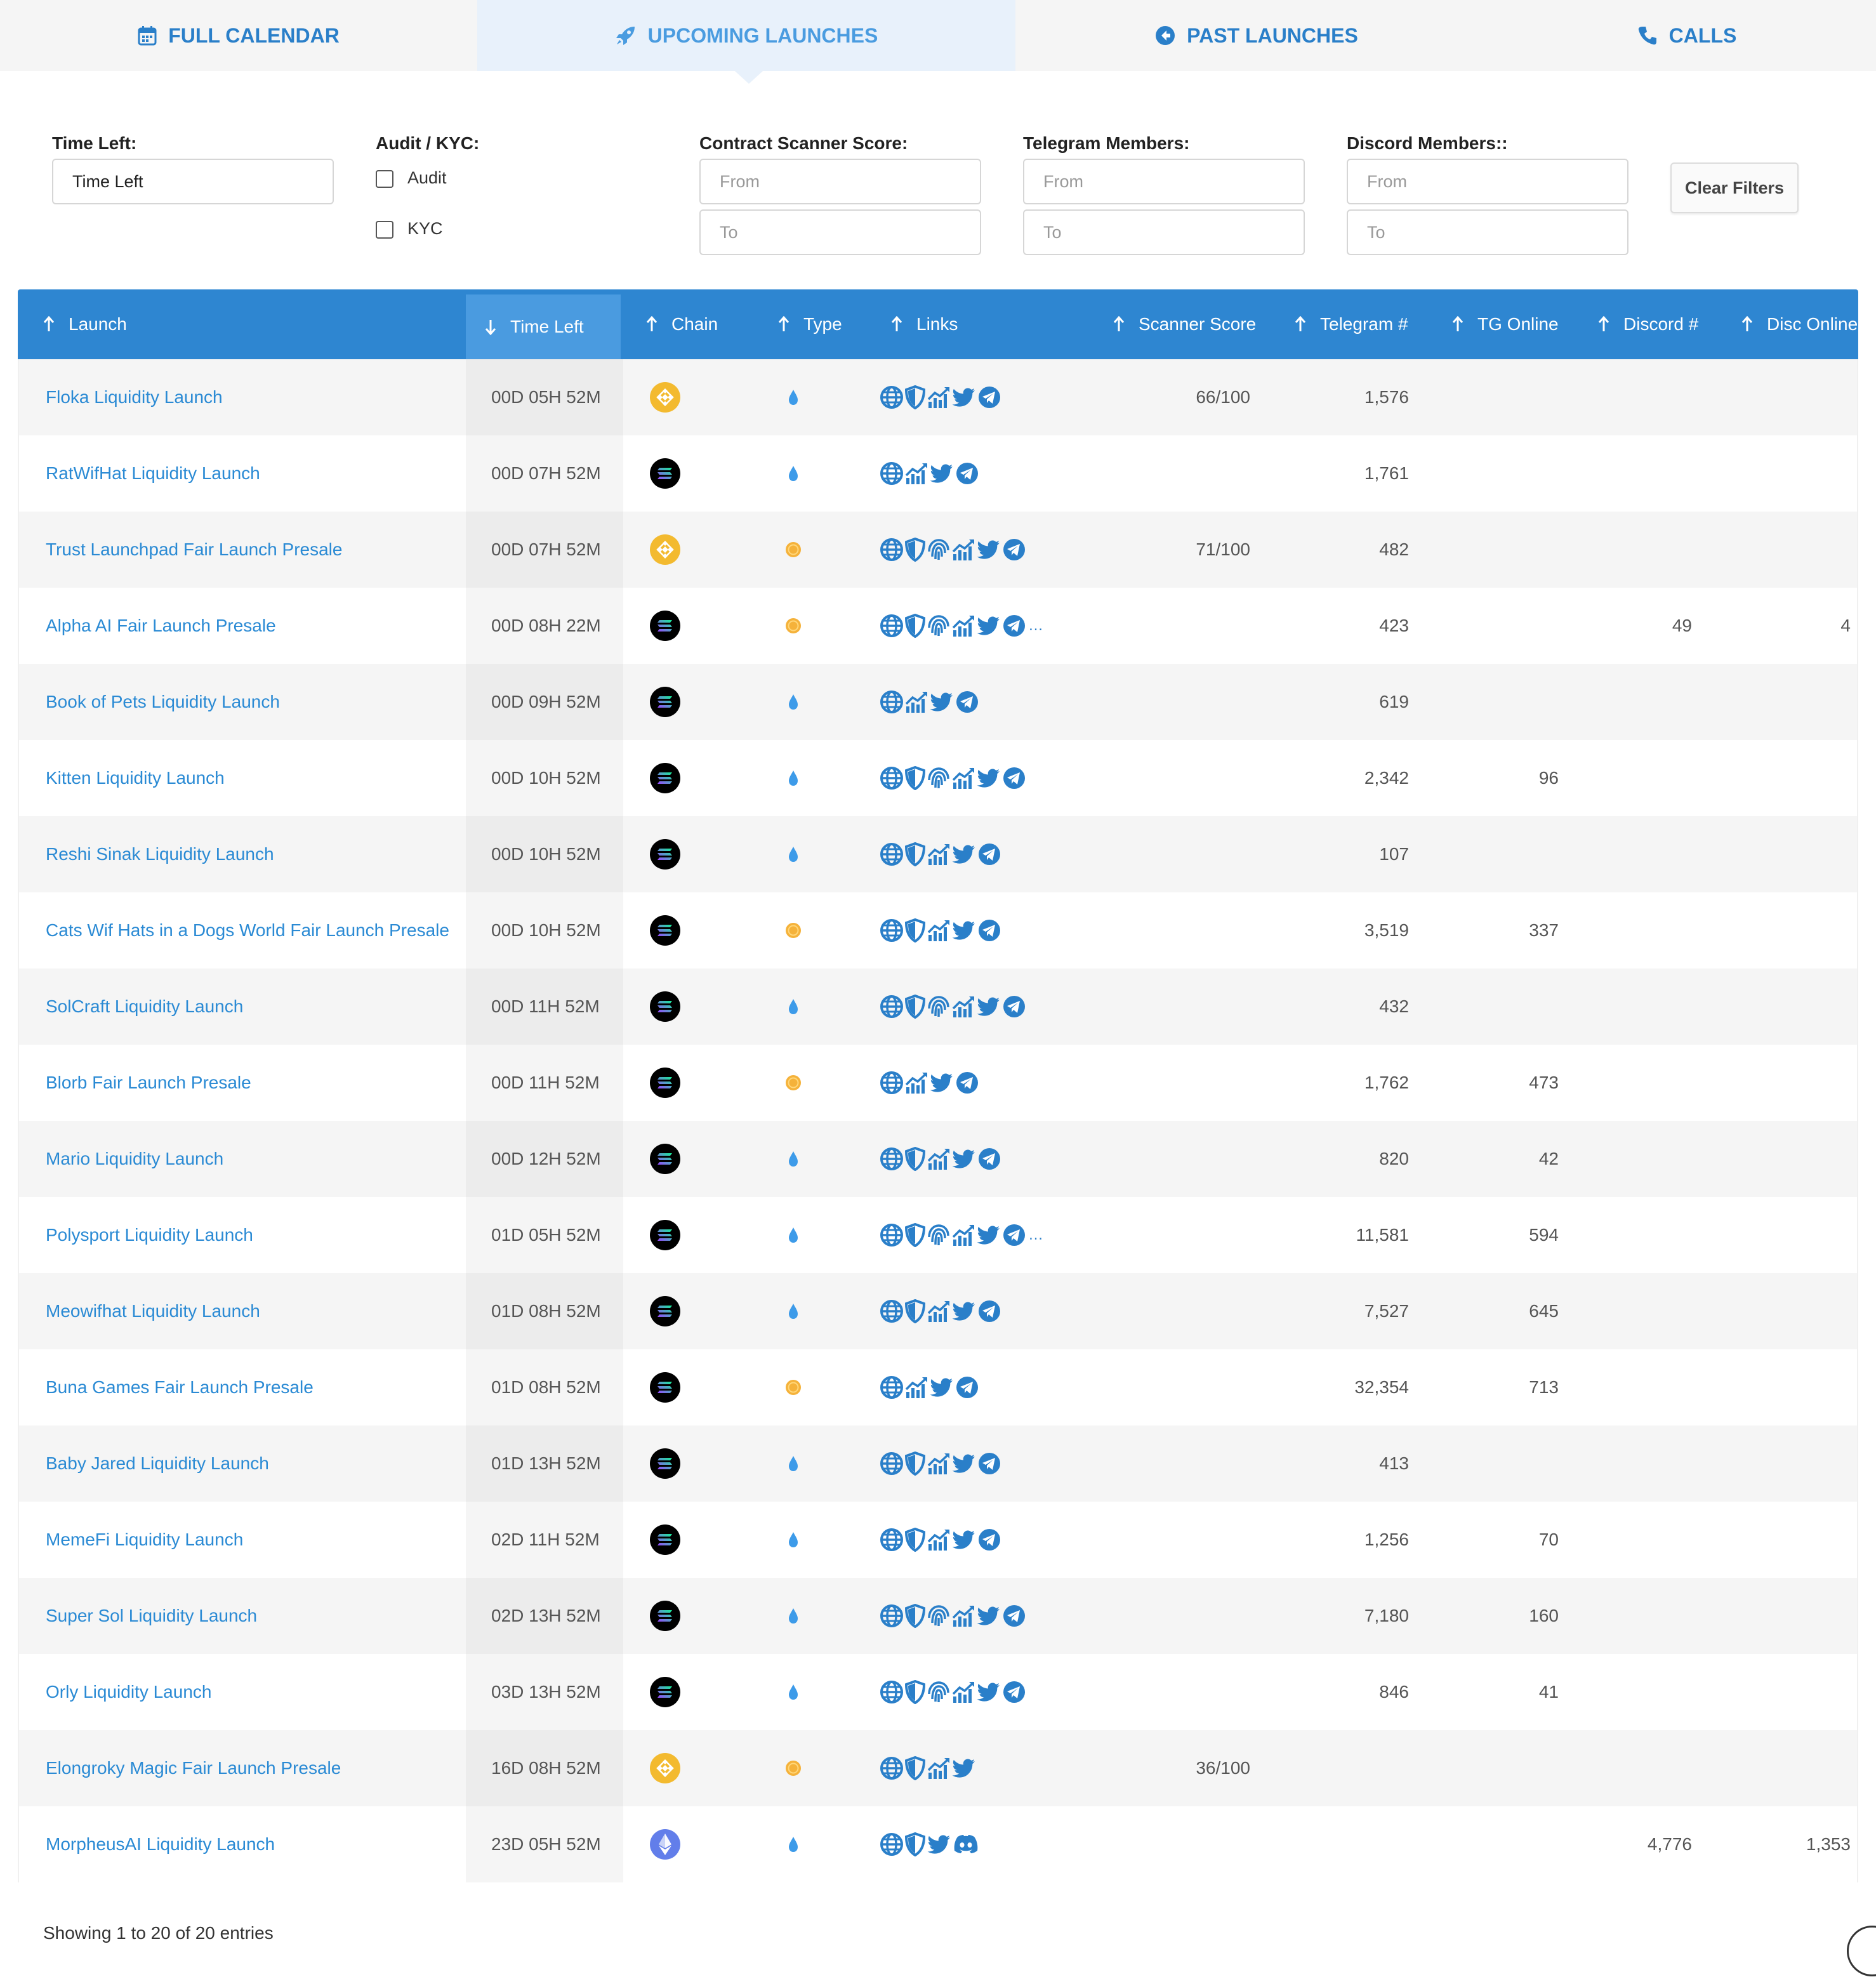 This screenshot has height=1984, width=1876. I want to click on col-links-header: Links, so click(961, 324).